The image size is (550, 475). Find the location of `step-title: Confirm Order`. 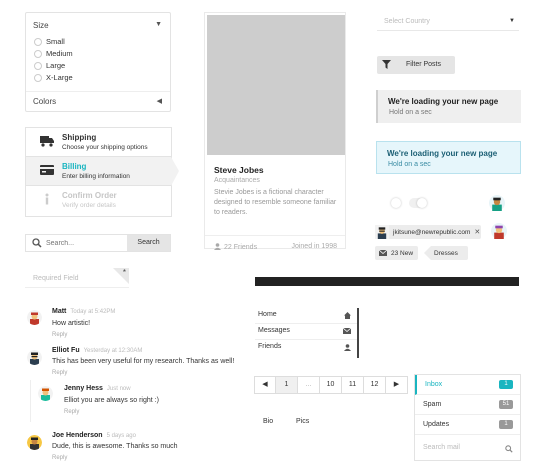

step-title: Confirm Order is located at coordinates (89, 195).